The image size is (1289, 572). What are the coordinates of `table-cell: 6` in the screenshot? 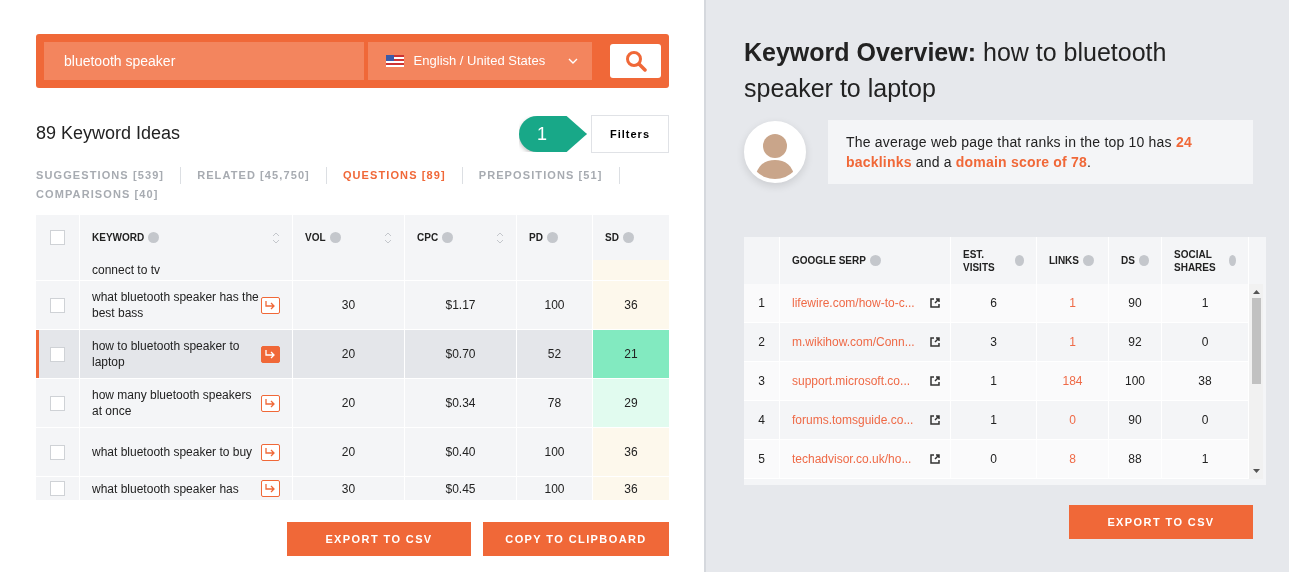 It's located at (994, 303).